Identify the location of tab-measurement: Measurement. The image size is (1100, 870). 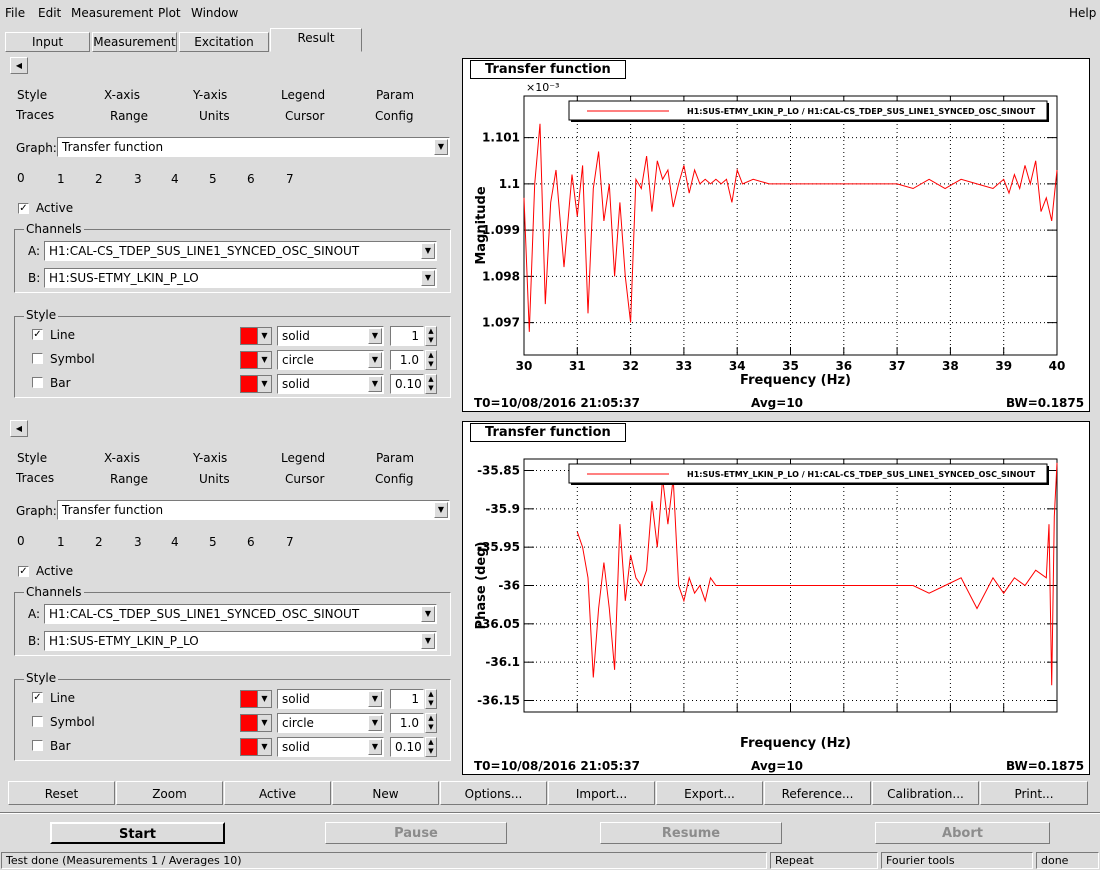
(134, 42).